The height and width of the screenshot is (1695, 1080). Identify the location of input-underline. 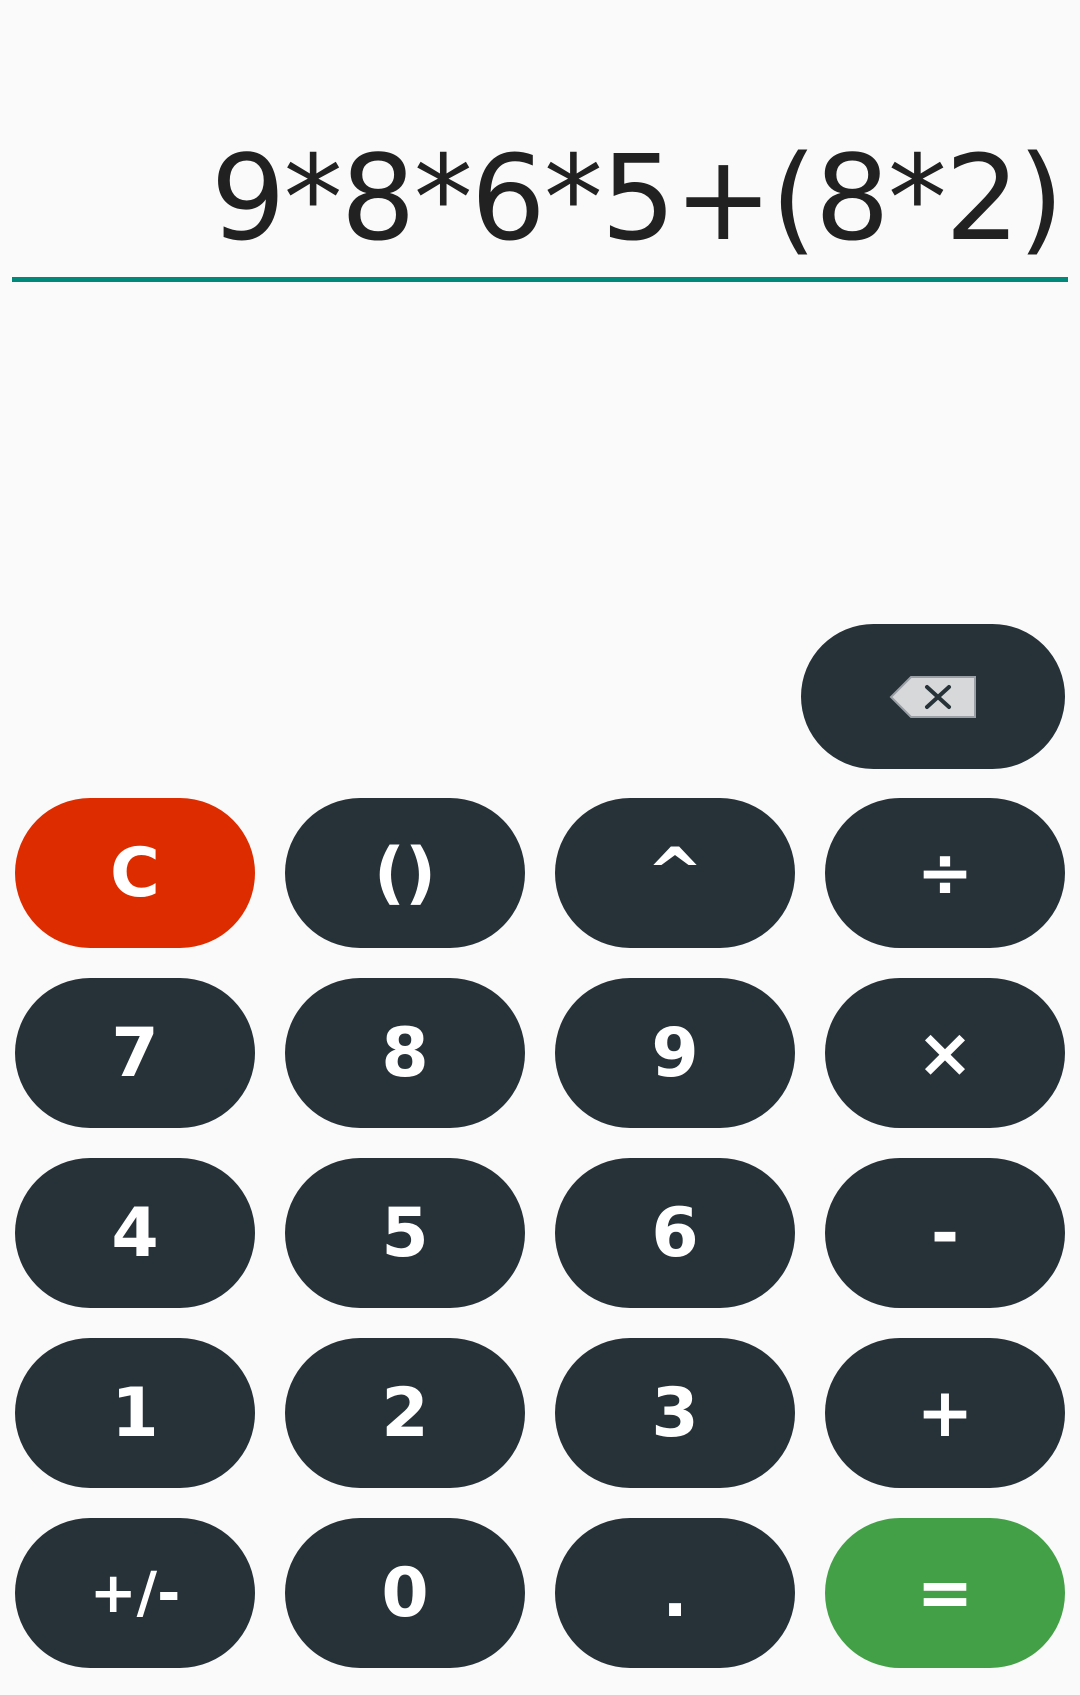
(540, 279).